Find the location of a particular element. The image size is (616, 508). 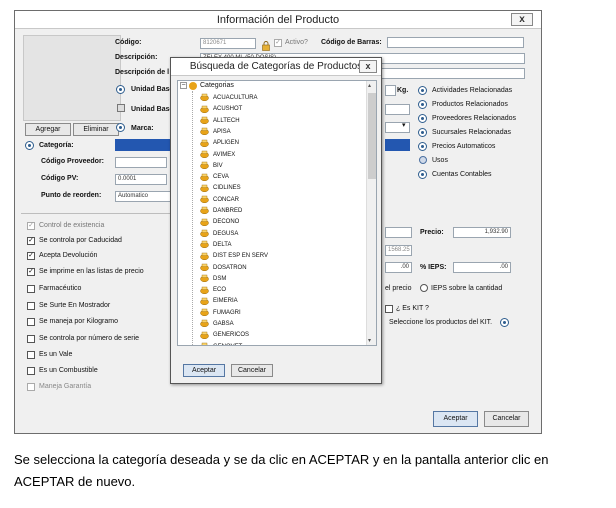

tree-item: CONCAR is located at coordinates (219, 200).